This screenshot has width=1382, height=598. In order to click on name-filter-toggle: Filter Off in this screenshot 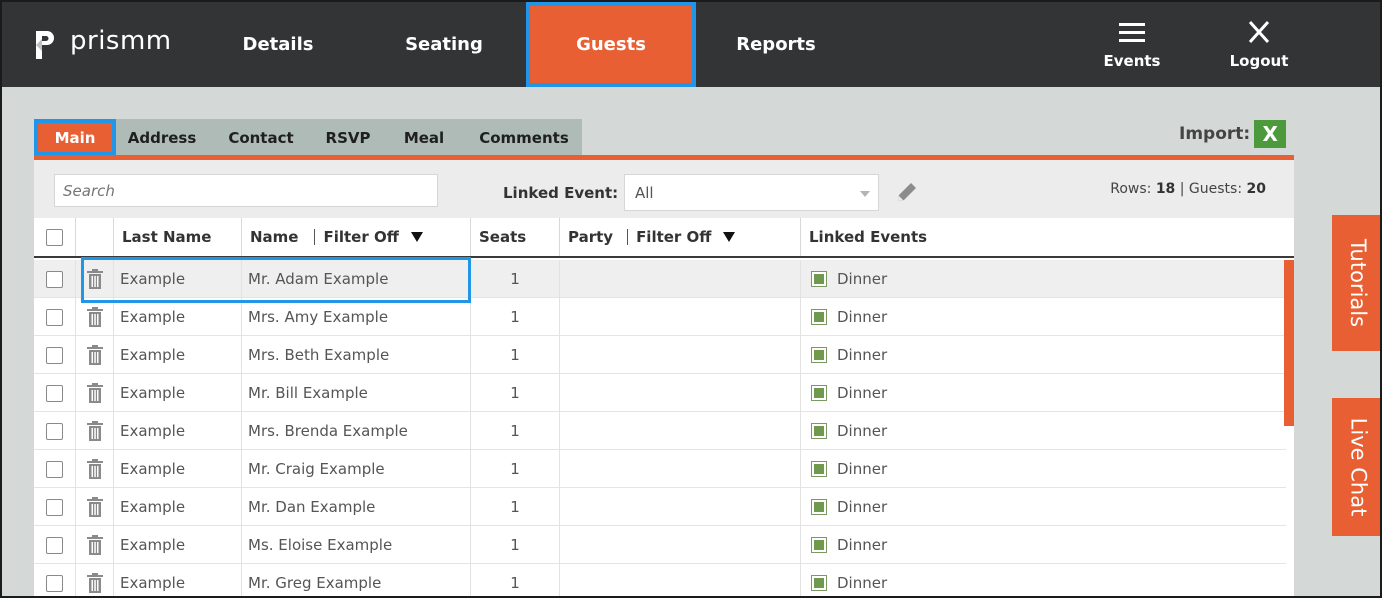, I will do `click(360, 237)`.